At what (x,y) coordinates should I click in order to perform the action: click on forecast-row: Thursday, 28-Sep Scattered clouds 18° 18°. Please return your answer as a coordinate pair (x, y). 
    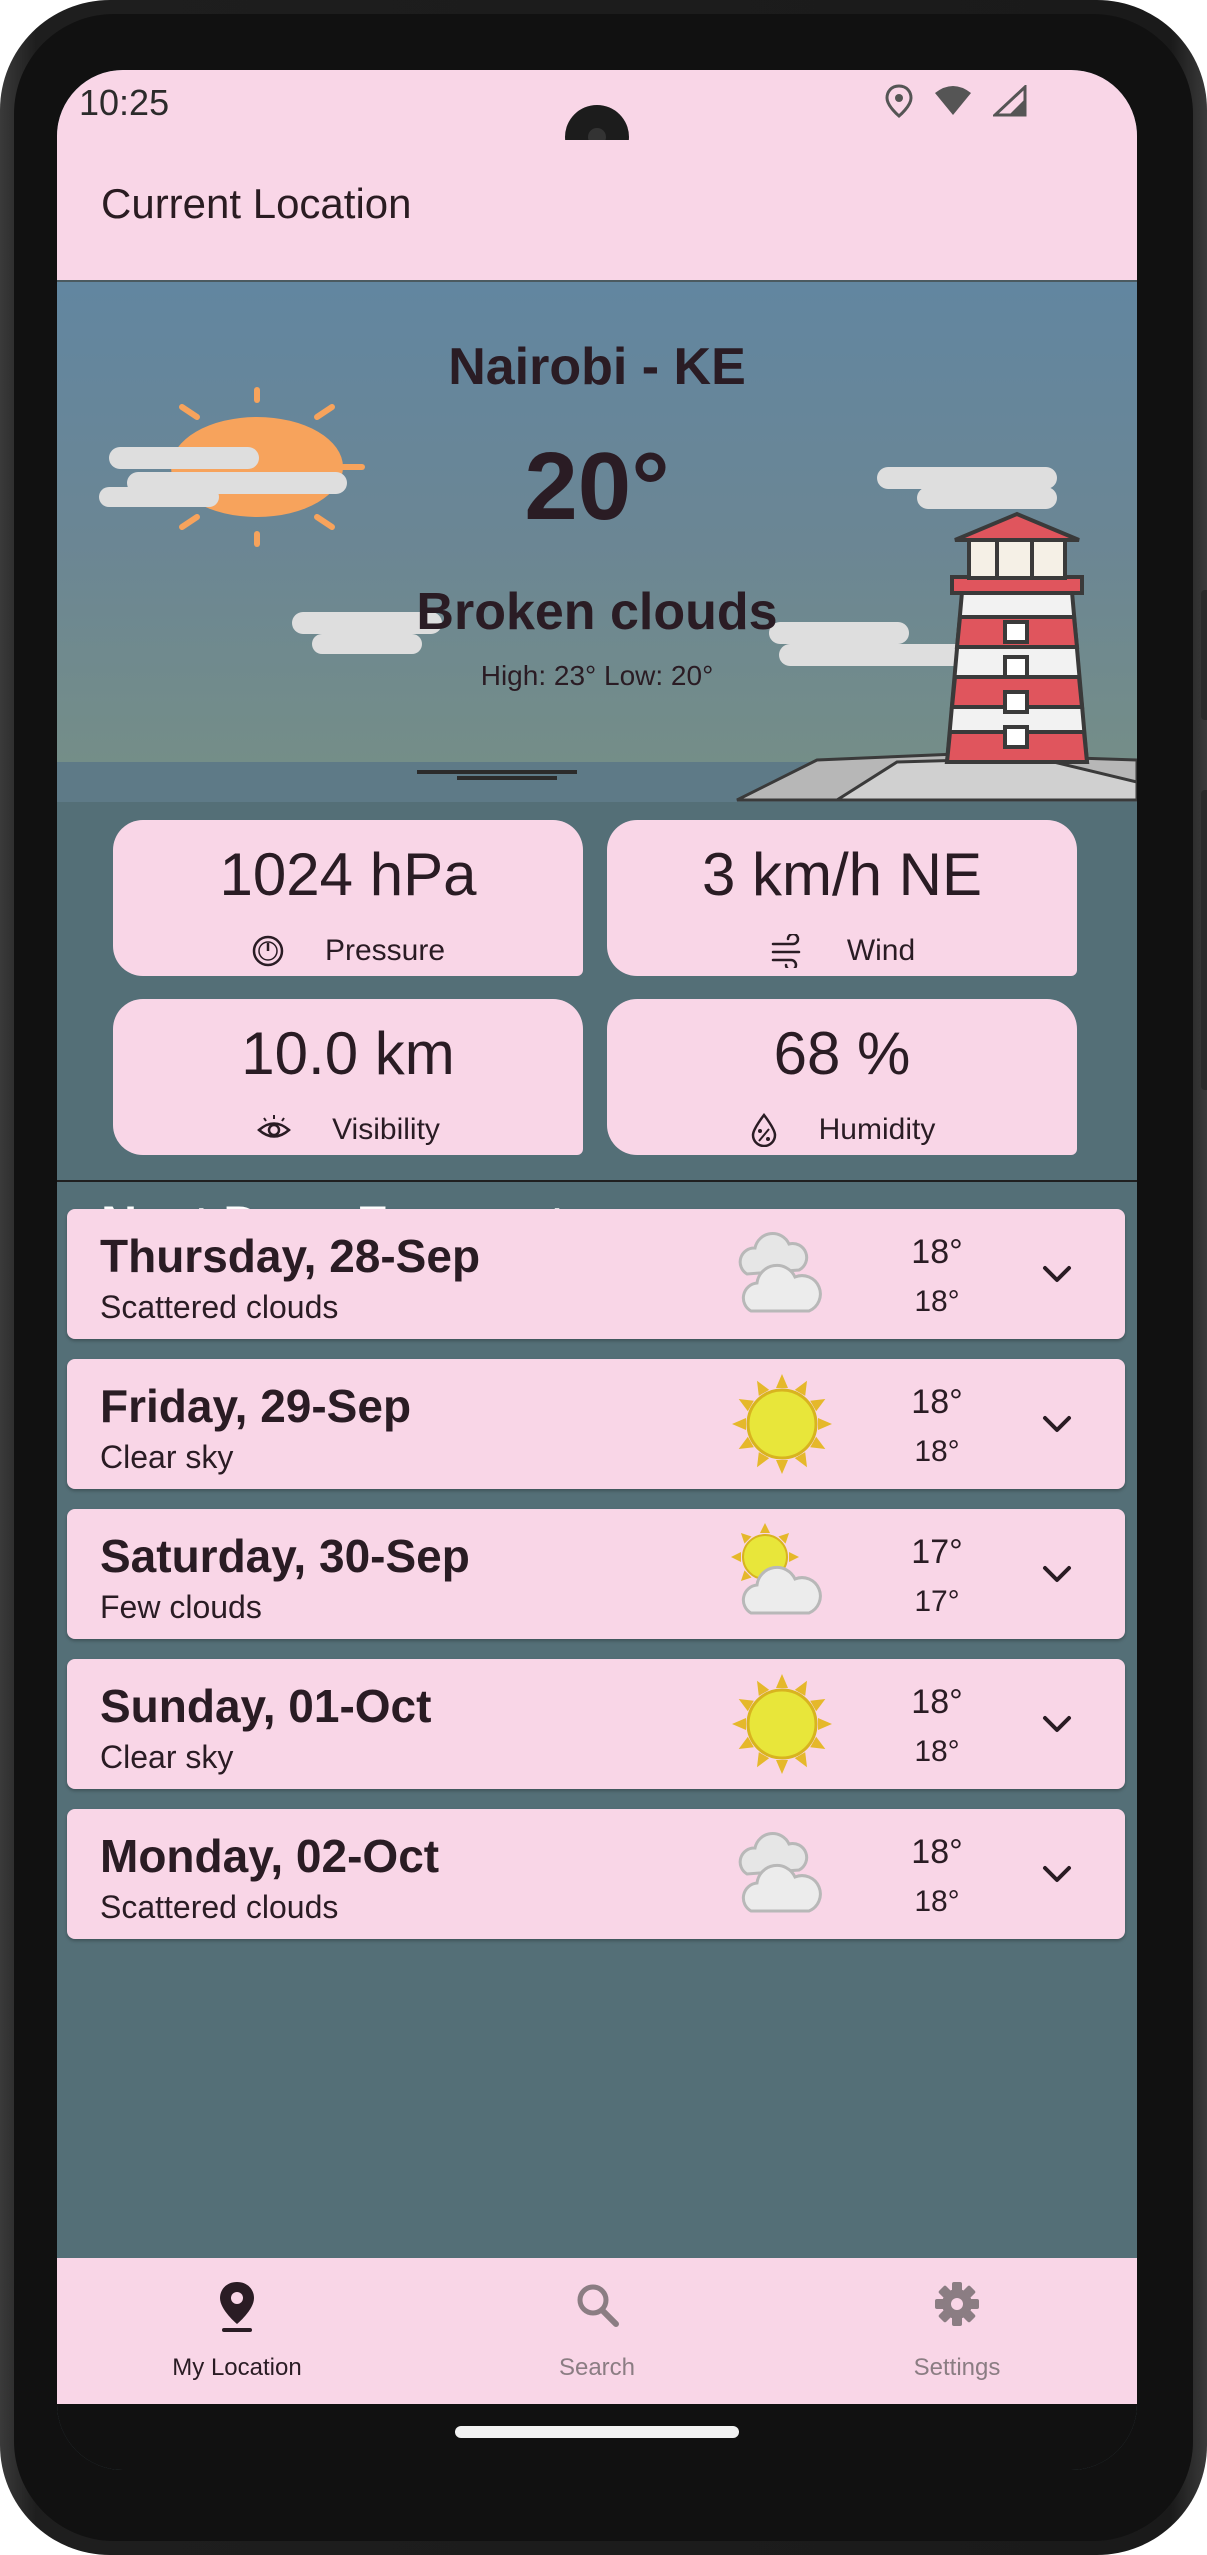
    Looking at the image, I should click on (596, 1274).